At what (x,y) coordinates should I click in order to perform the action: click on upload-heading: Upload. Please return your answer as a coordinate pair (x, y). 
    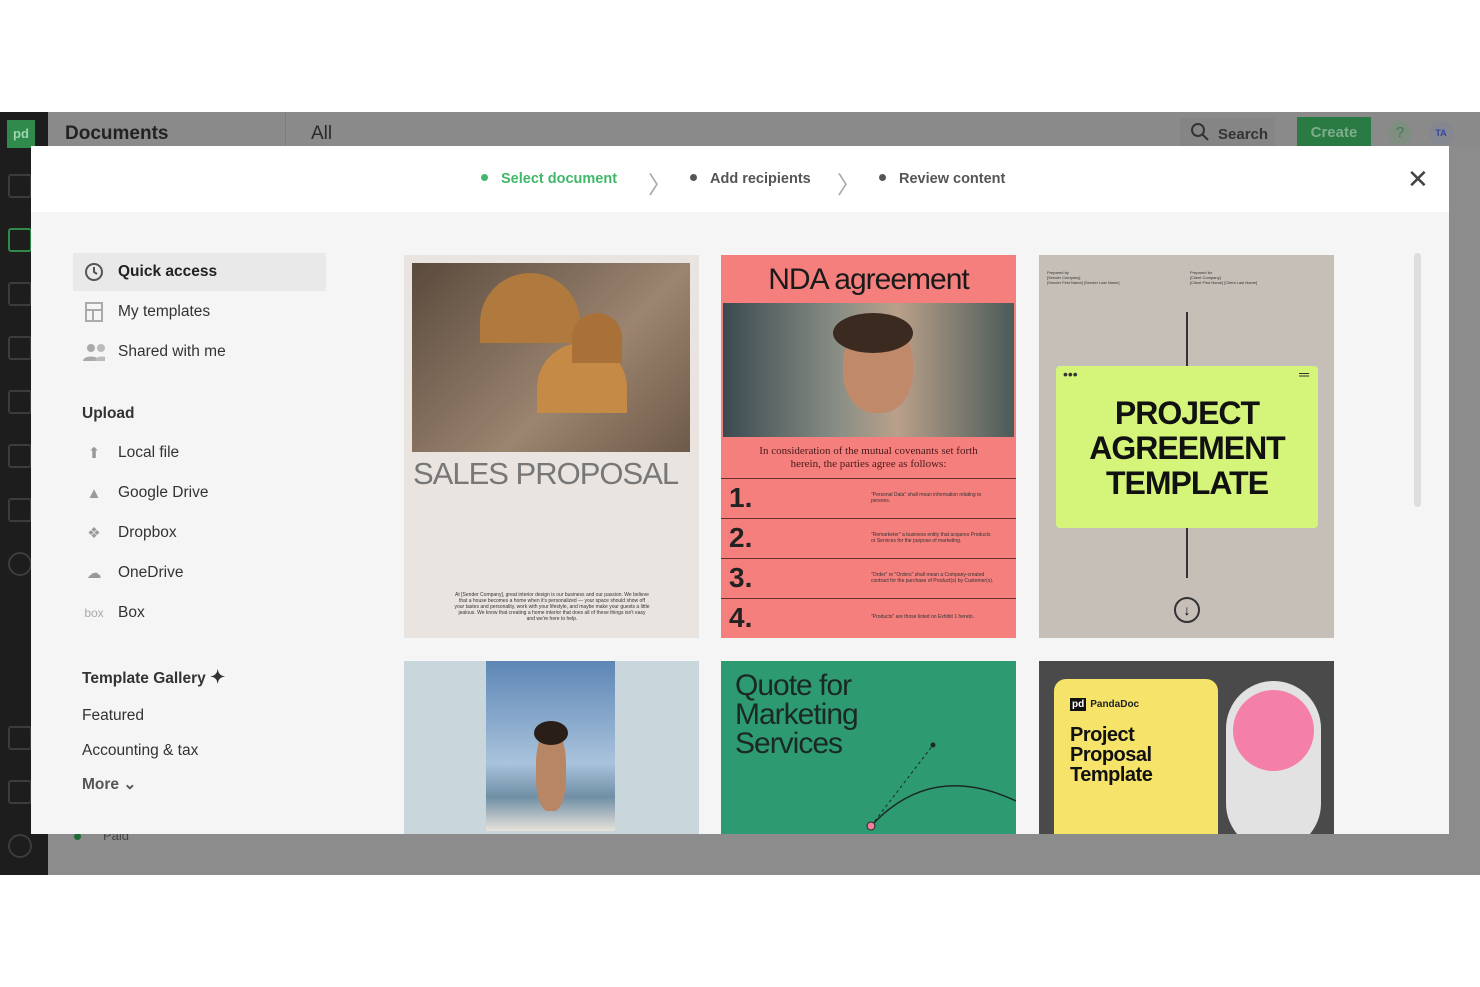
    Looking at the image, I should click on (108, 413).